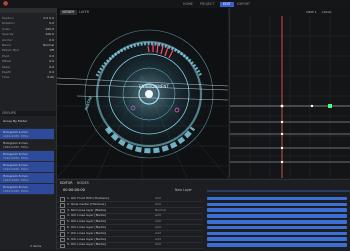 This screenshot has height=251, width=350. I want to click on layer-blend-mode: Normal, so click(160, 210).